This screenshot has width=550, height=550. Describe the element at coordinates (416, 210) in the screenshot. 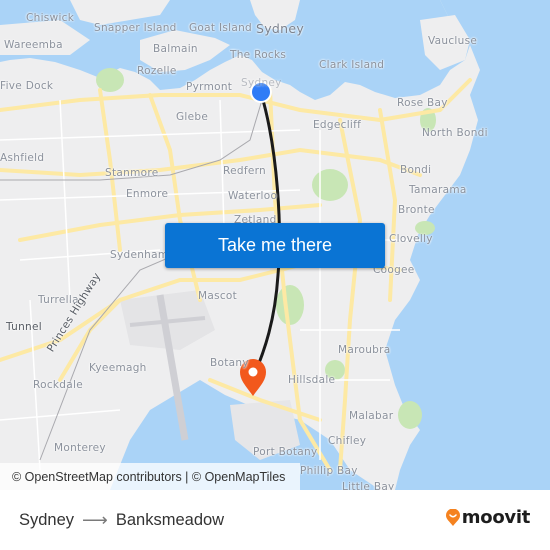

I see `place-label: Bronte` at that location.